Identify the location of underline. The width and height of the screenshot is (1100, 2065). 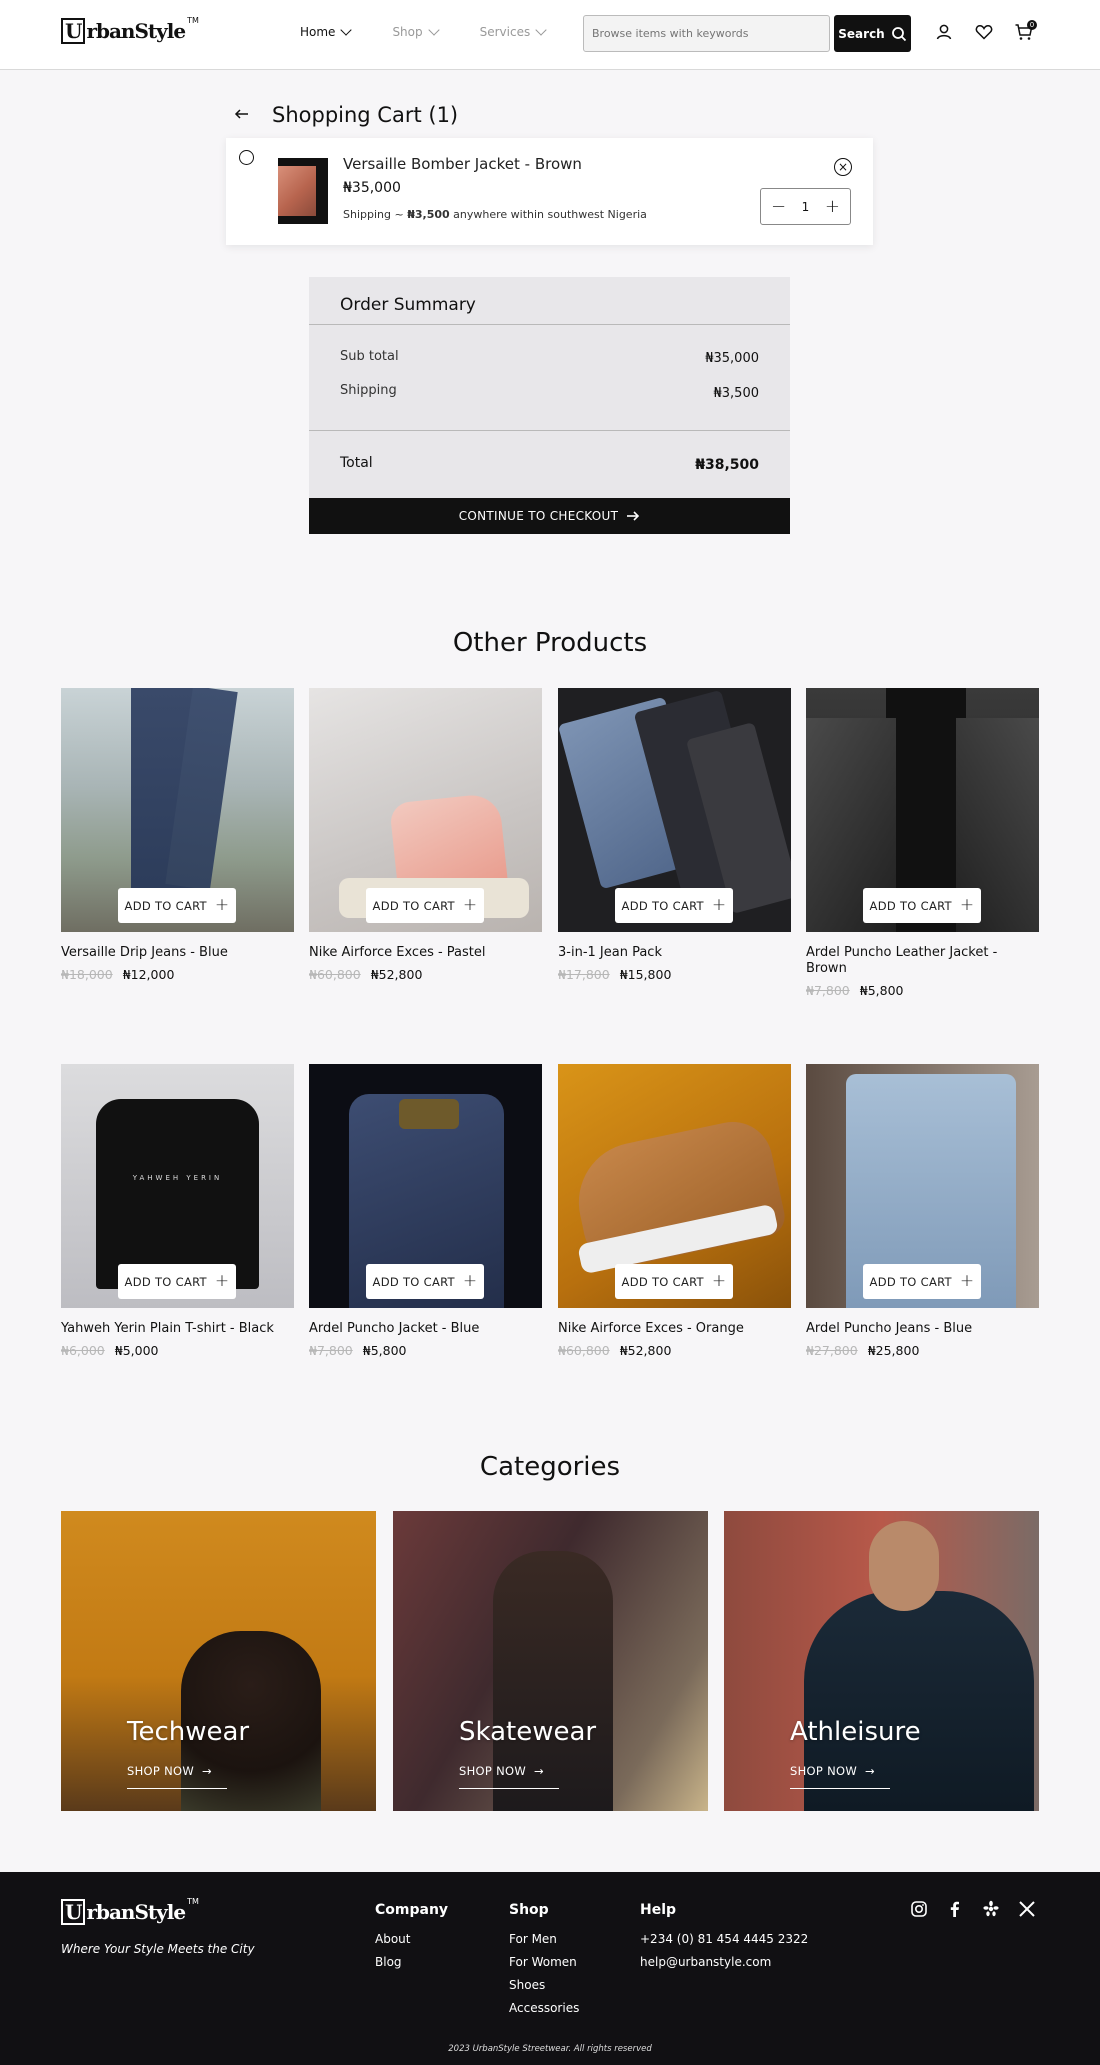
(177, 1788).